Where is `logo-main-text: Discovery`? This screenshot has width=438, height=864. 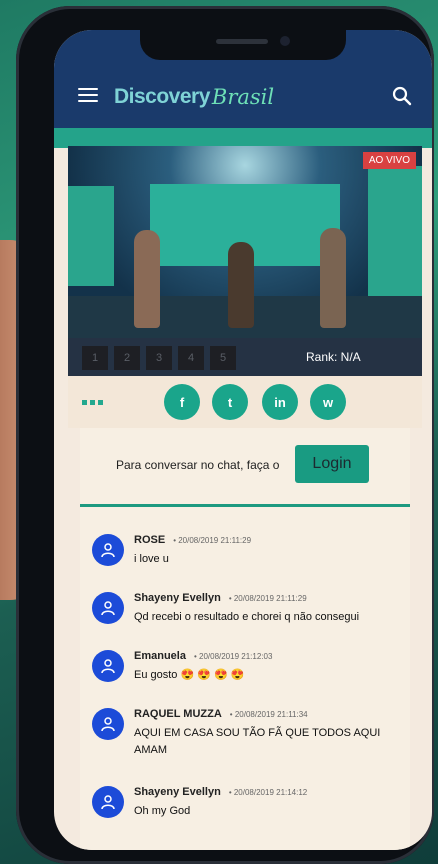
logo-main-text: Discovery is located at coordinates (162, 96).